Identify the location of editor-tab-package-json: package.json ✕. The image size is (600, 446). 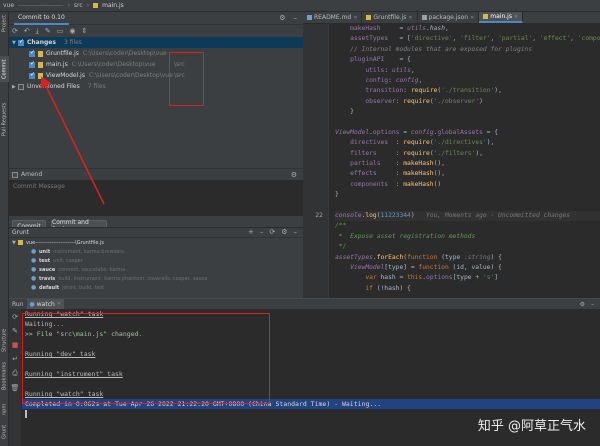
(449, 17).